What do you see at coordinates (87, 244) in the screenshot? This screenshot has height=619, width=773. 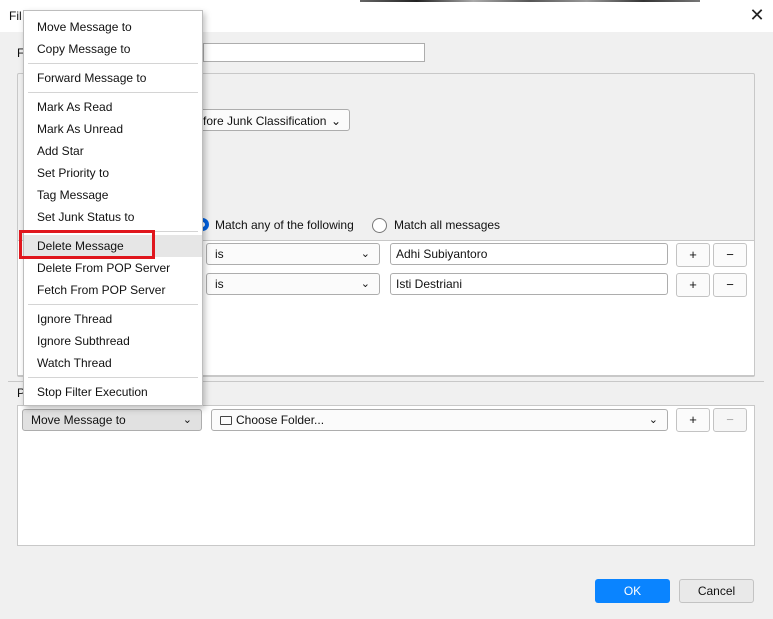 I see `delete-message-highlight` at bounding box center [87, 244].